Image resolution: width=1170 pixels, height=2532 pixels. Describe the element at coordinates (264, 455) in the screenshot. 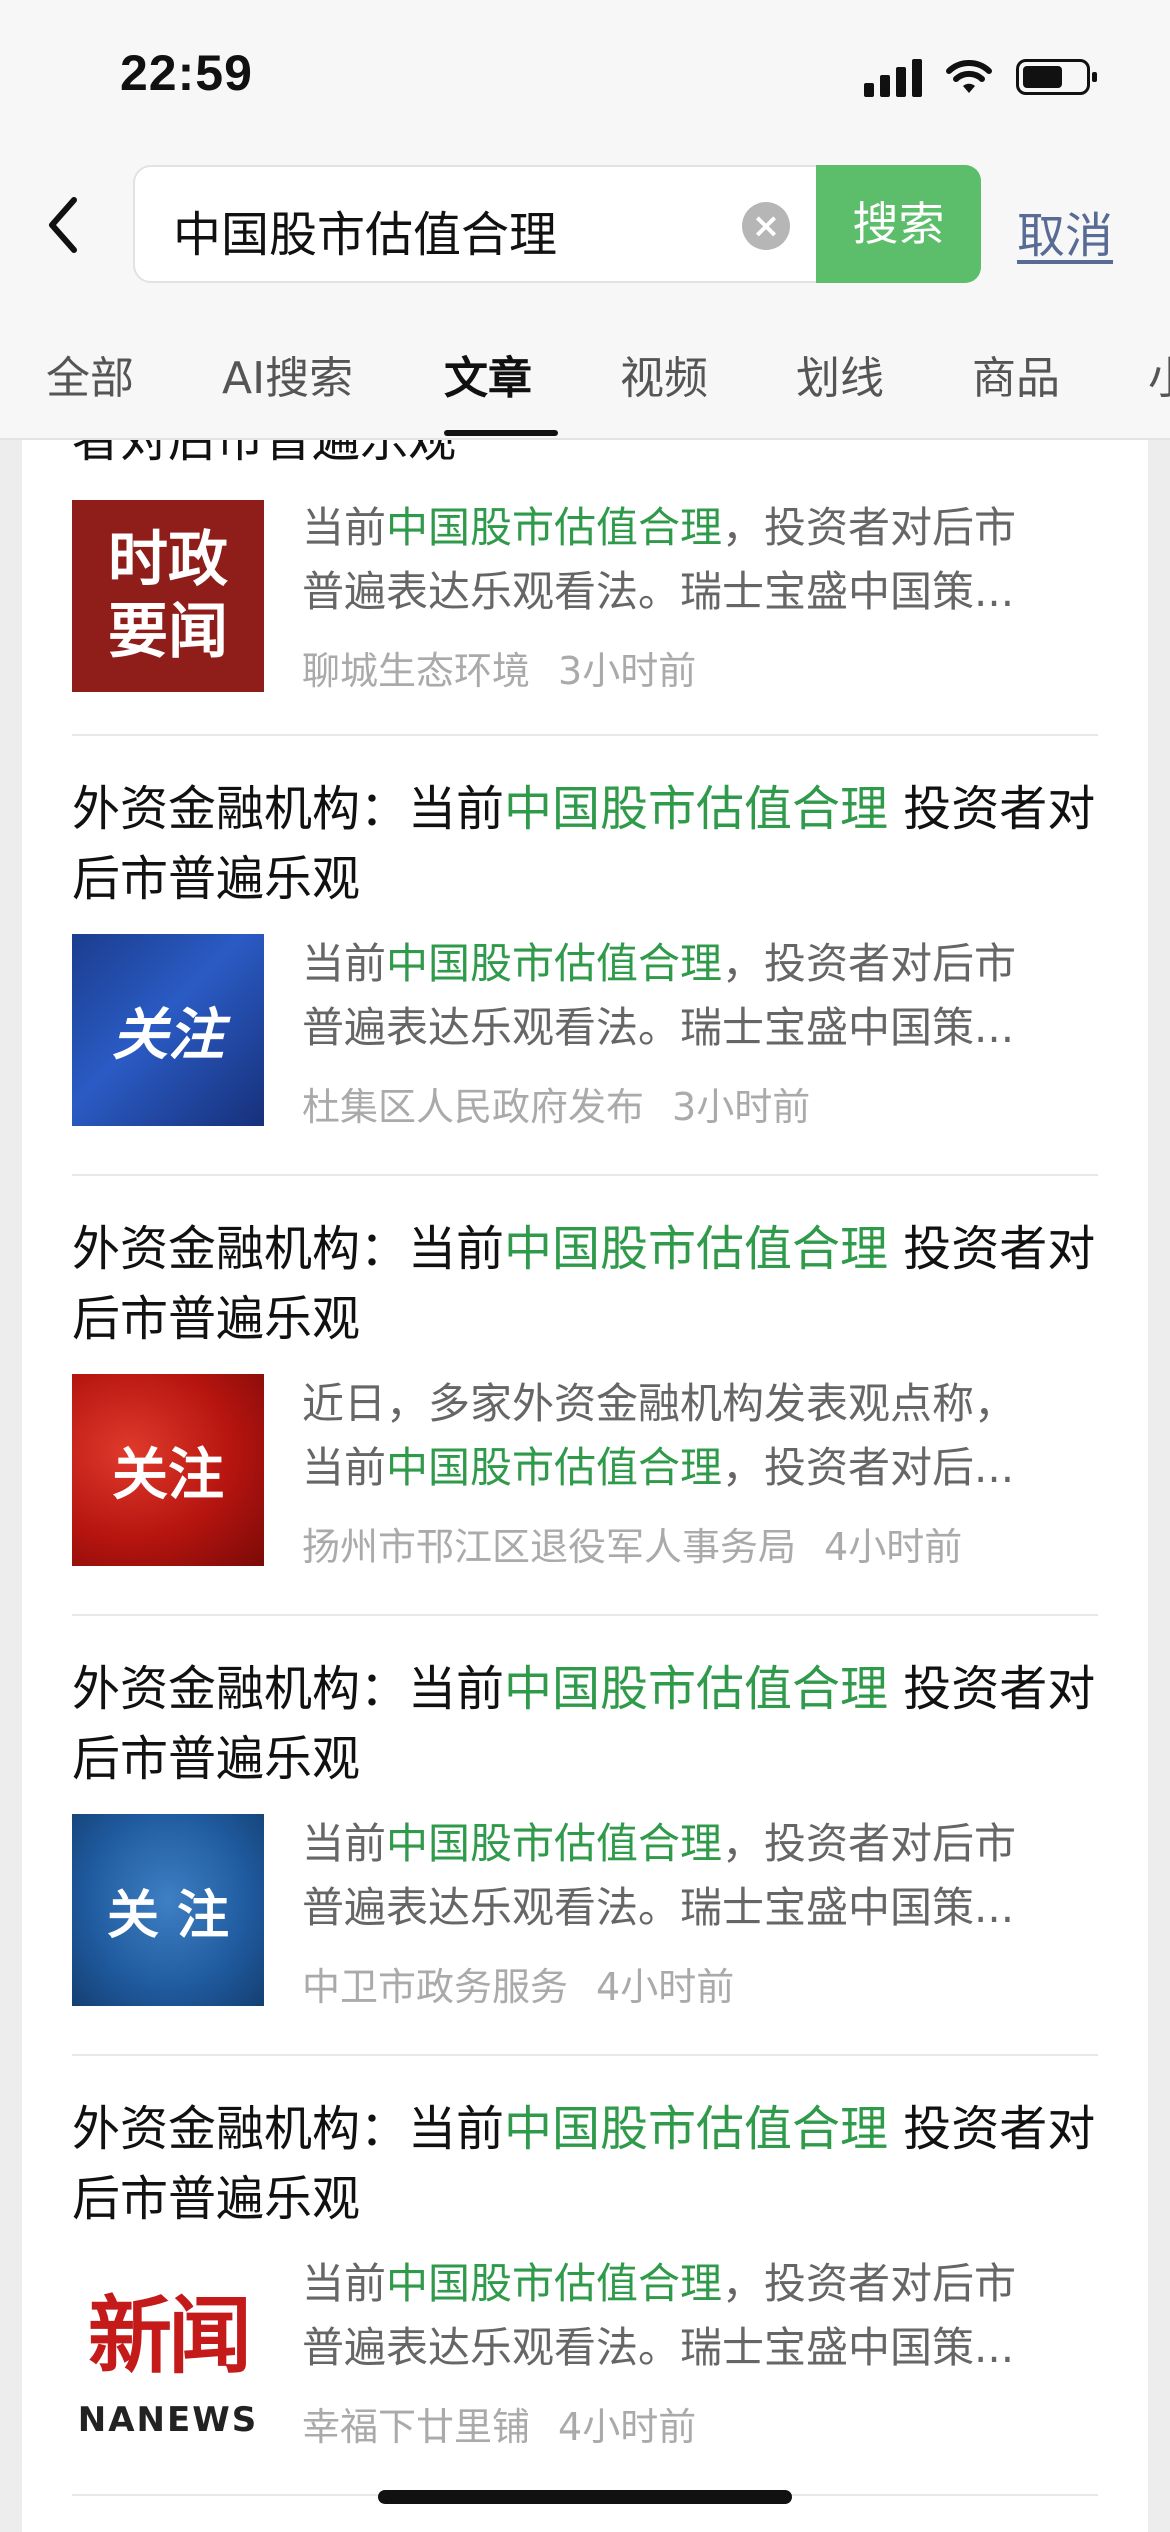

I see `article-title-partial: 者对后市普遍乐观` at that location.